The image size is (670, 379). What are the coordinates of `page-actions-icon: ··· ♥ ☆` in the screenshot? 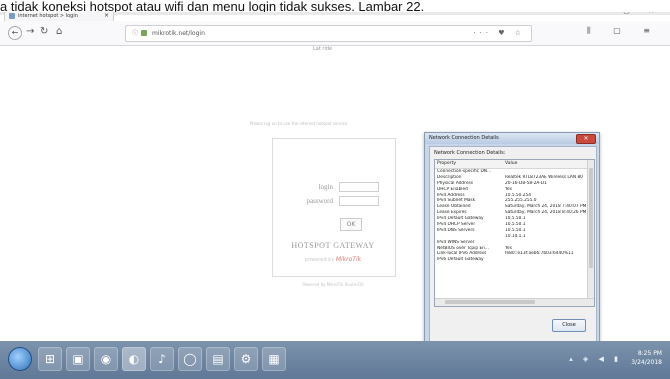 It's located at (499, 33).